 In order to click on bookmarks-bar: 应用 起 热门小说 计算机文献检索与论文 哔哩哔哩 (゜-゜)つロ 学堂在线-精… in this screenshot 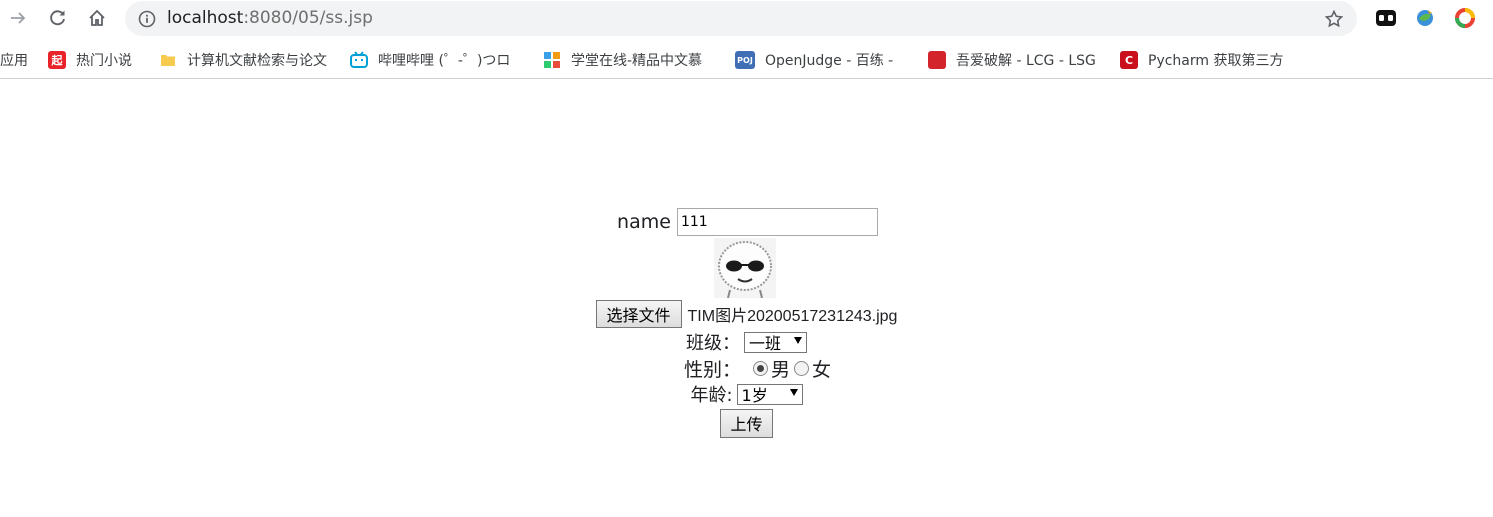, I will do `click(746, 60)`.